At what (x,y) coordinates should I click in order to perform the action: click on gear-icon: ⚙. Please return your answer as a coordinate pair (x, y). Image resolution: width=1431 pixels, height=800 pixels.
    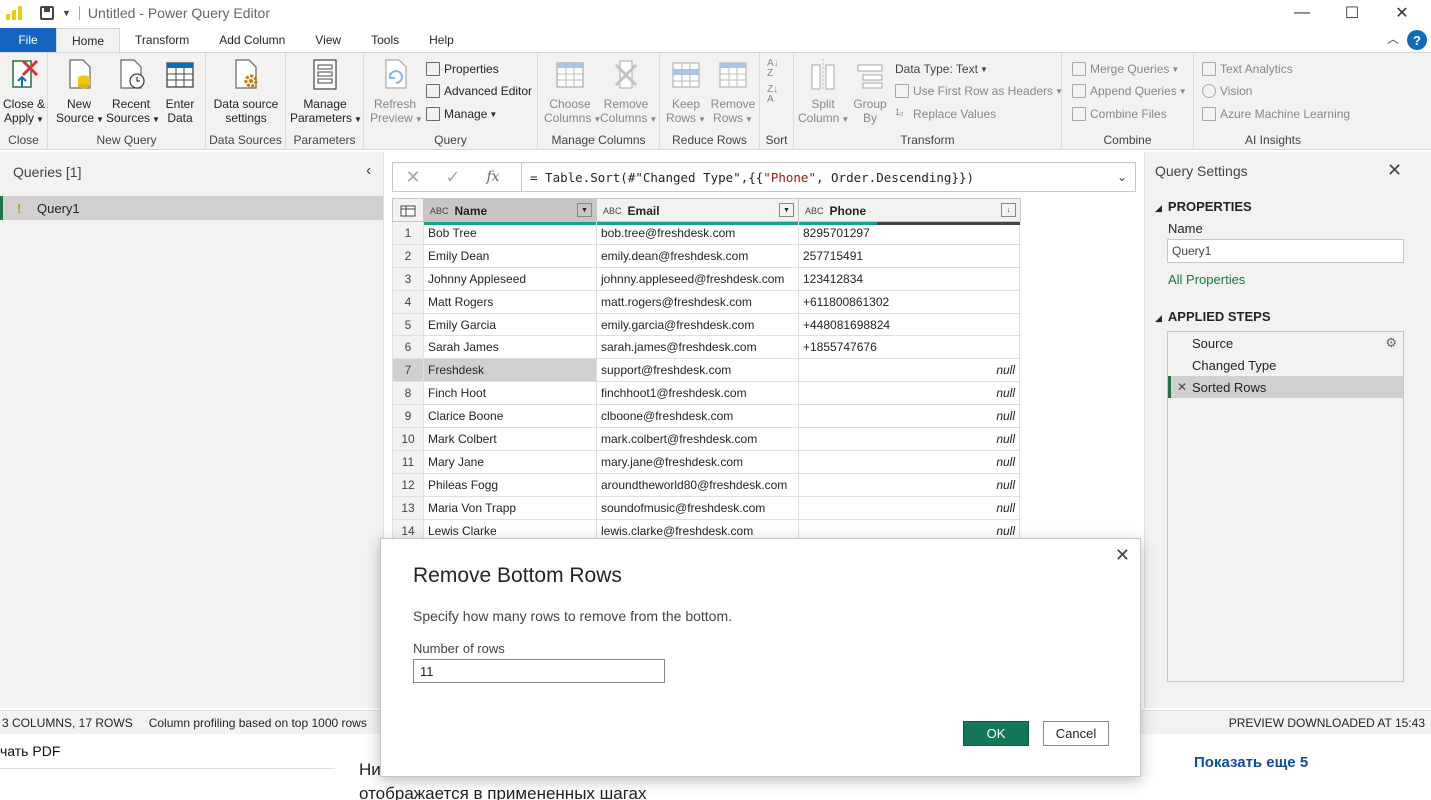
    Looking at the image, I should click on (1391, 343).